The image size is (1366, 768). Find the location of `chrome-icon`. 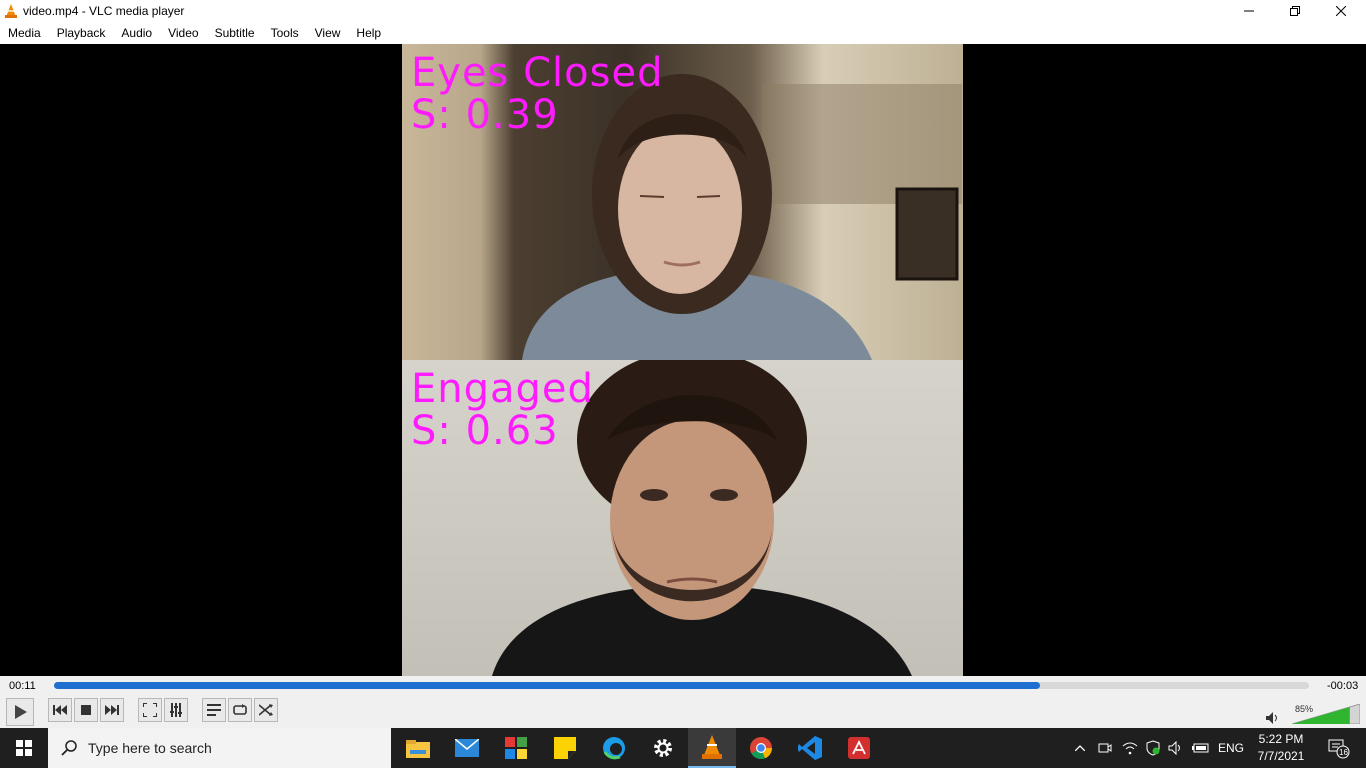

chrome-icon is located at coordinates (761, 748).